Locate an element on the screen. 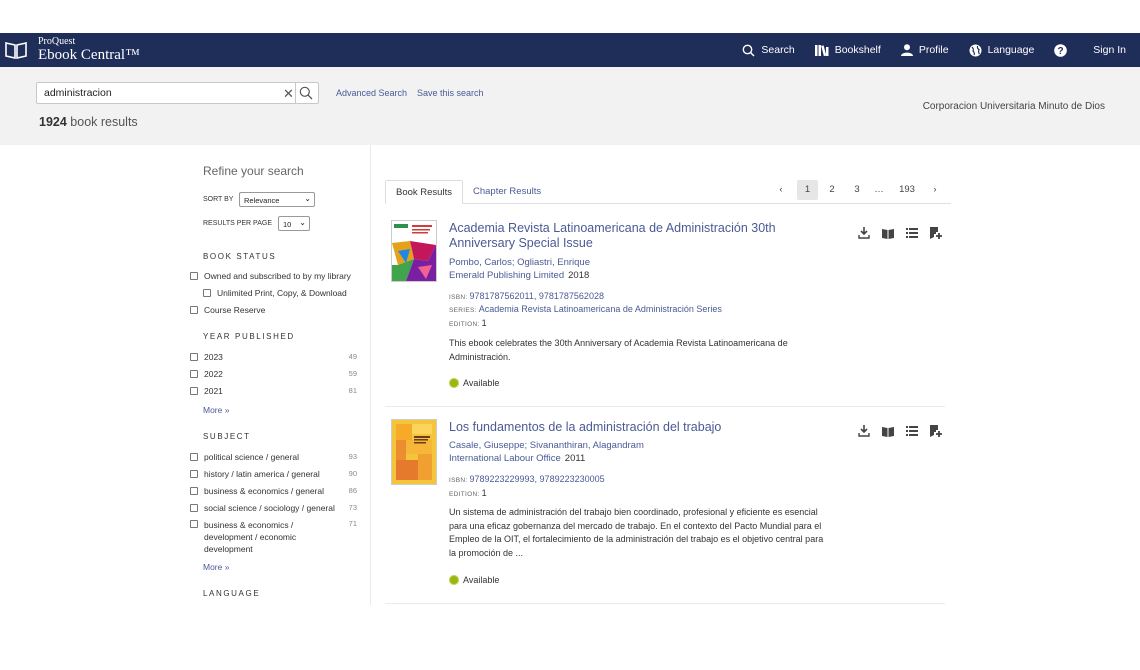 The width and height of the screenshot is (1140, 670). list-icon is located at coordinates (912, 233).